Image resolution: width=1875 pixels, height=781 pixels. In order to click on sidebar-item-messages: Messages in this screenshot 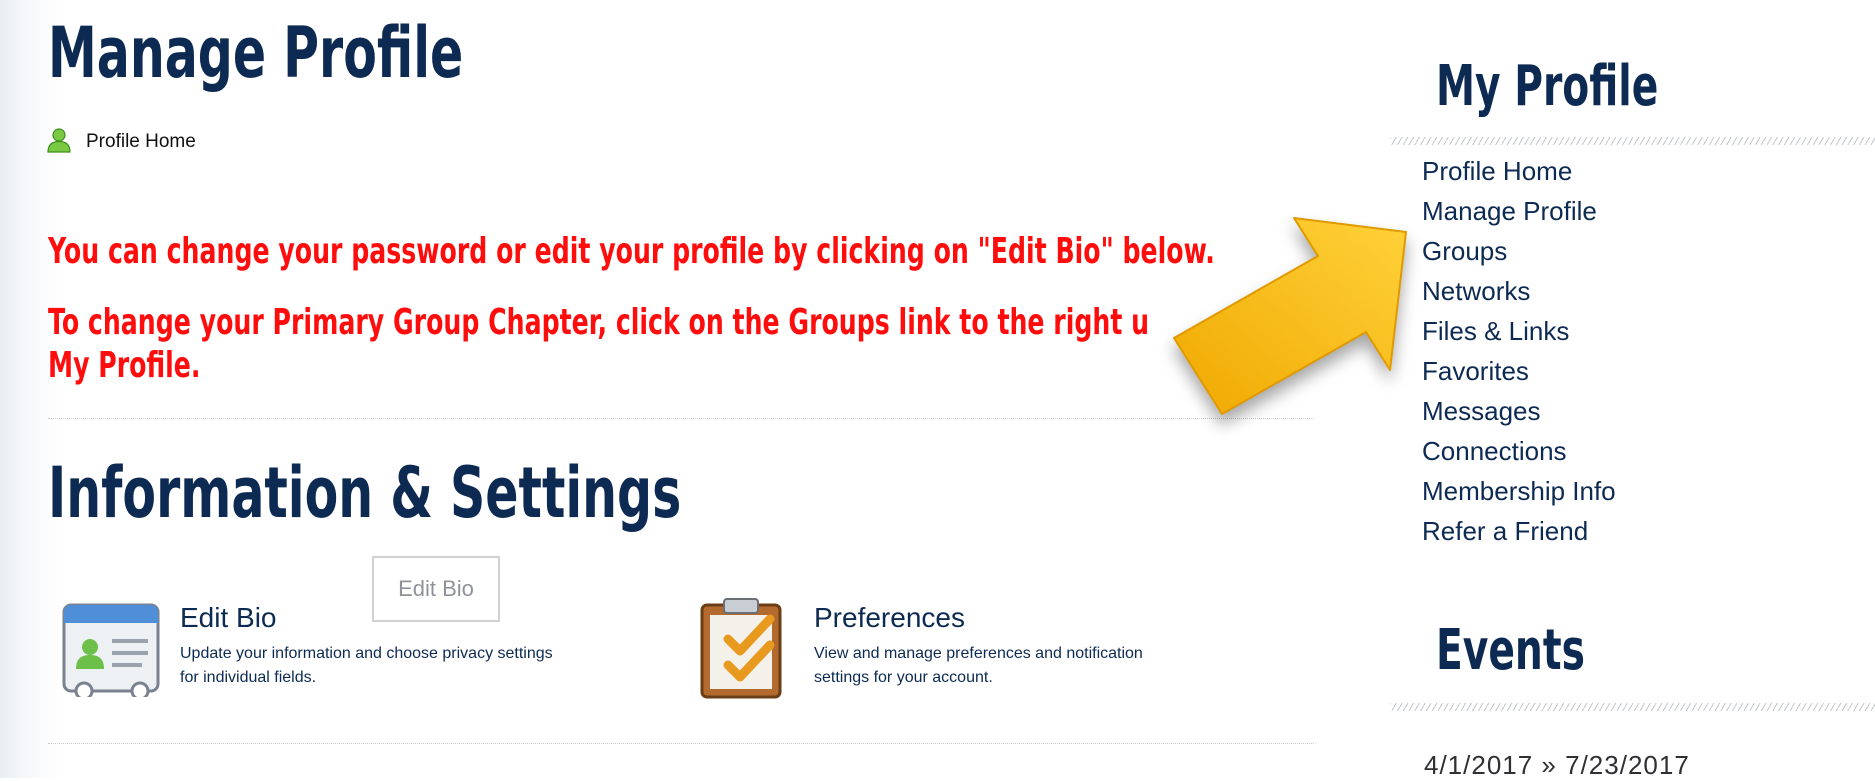, I will do `click(1519, 411)`.